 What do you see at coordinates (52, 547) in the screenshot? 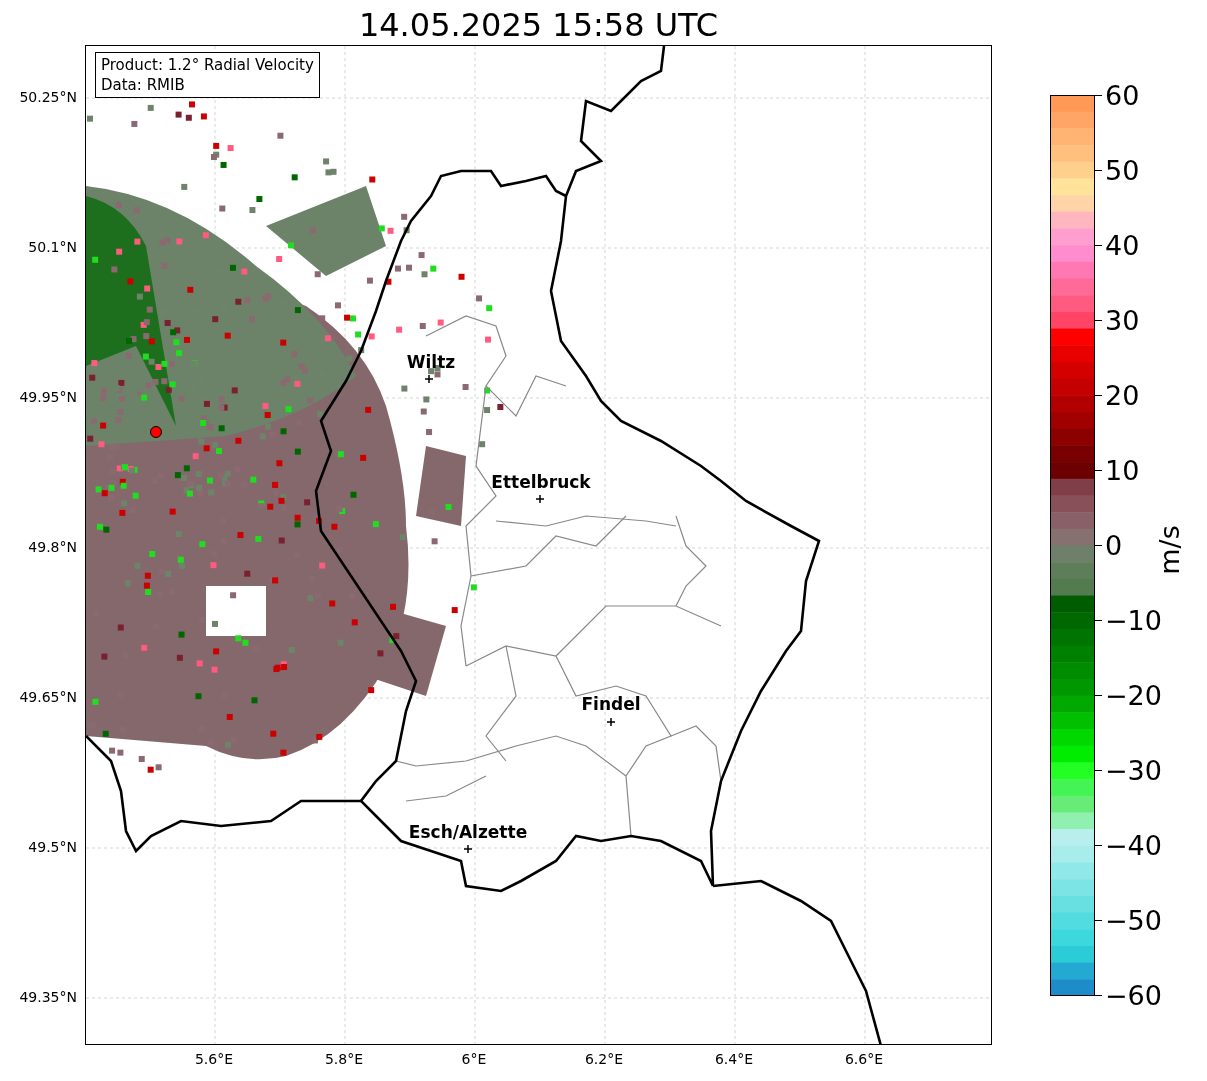
I see `latitude-label: 49.8°N` at bounding box center [52, 547].